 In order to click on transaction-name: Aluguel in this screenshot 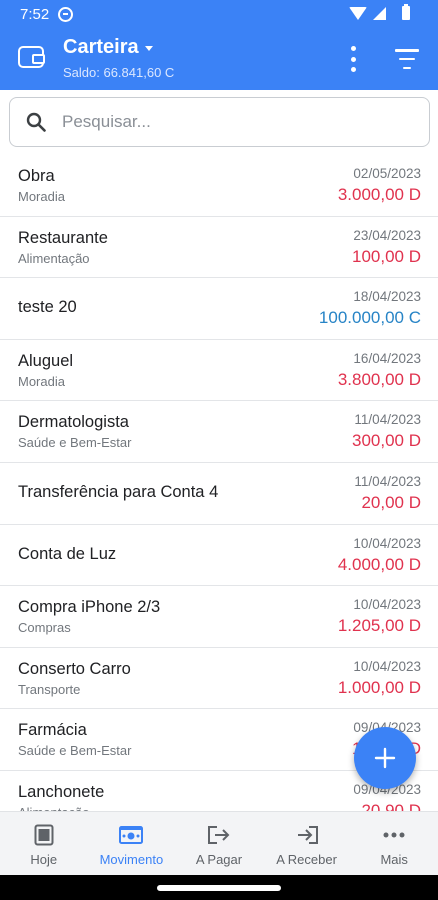, I will do `click(46, 360)`.